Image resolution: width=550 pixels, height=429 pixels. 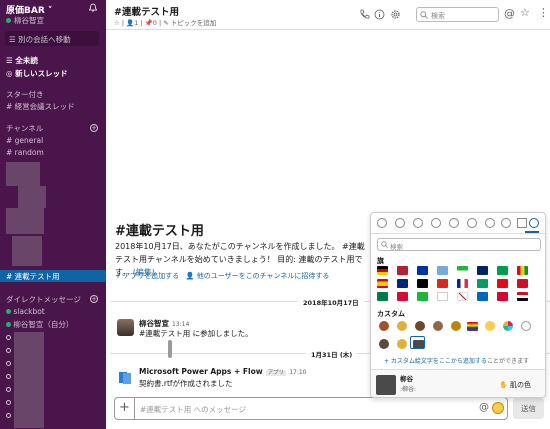 I want to click on active-category-indicator, so click(x=532, y=232).